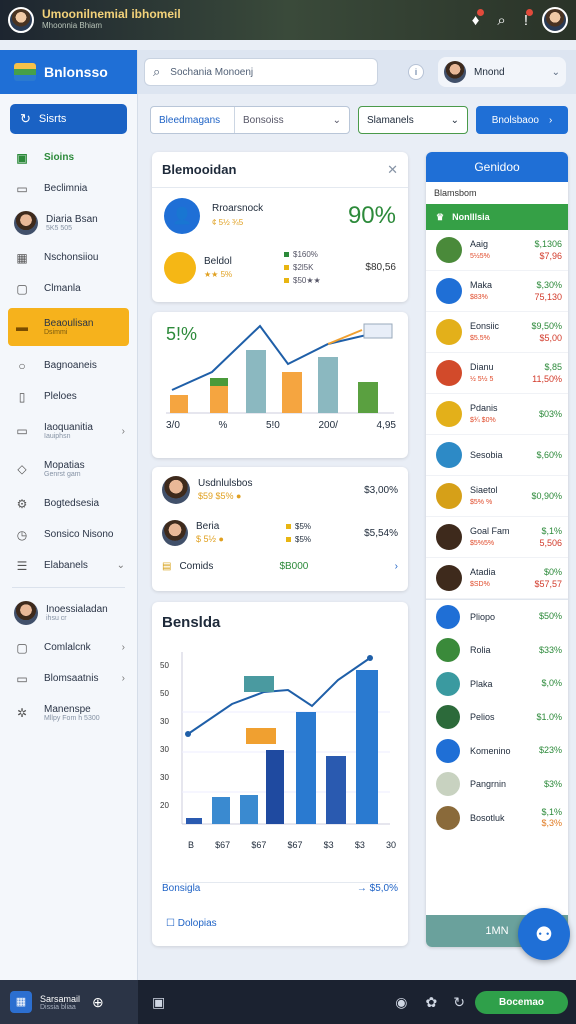 The image size is (576, 1024). I want to click on divider, so click(68, 587).